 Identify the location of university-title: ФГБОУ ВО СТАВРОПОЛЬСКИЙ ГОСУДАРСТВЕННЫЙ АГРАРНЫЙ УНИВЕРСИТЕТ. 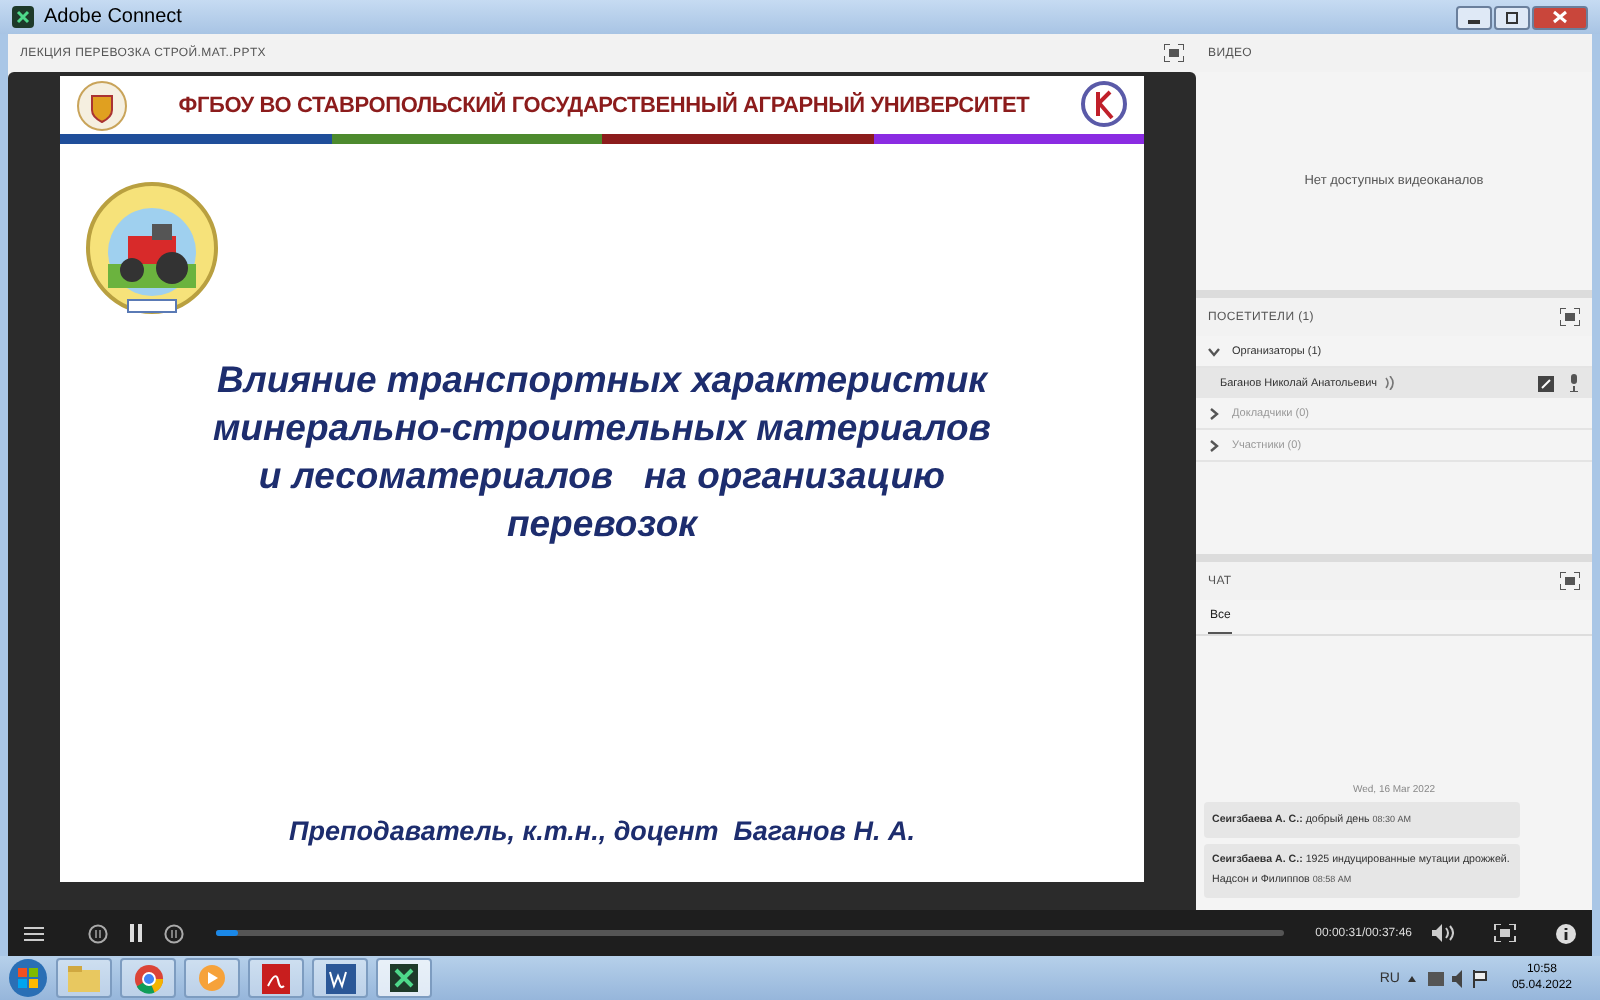
(604, 106).